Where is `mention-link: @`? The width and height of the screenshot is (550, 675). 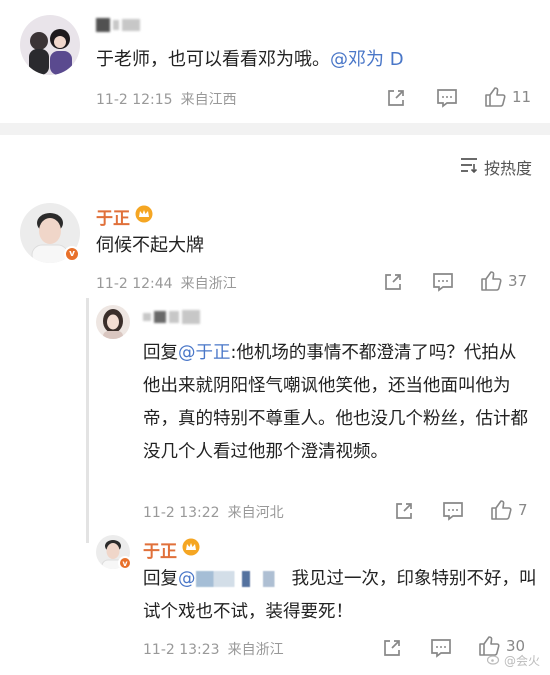
mention-link: @ is located at coordinates (235, 579).